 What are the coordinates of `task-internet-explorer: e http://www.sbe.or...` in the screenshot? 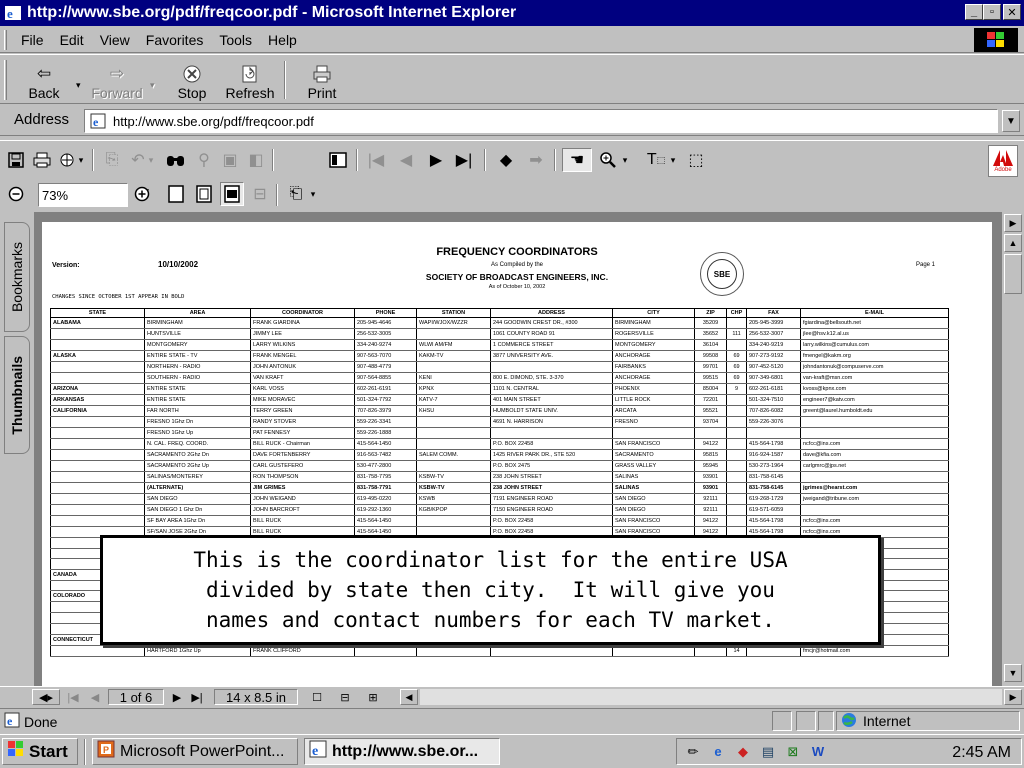 It's located at (402, 751).